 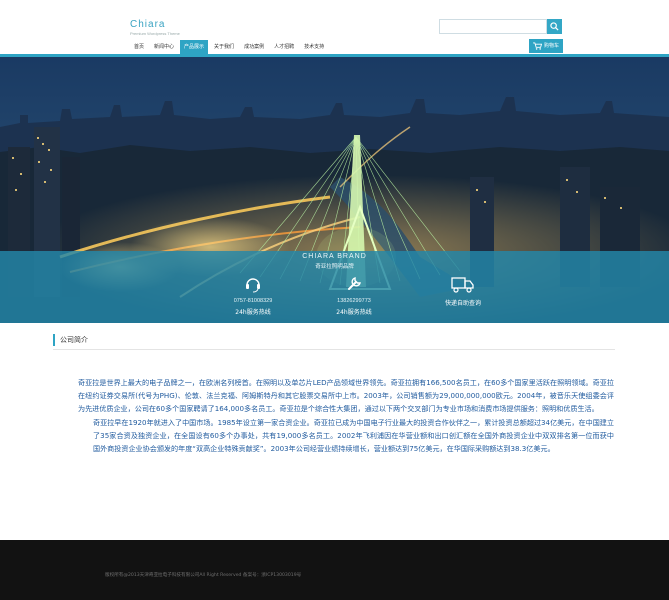 I want to click on nav-item-news: 新闻中心, so click(x=164, y=47).